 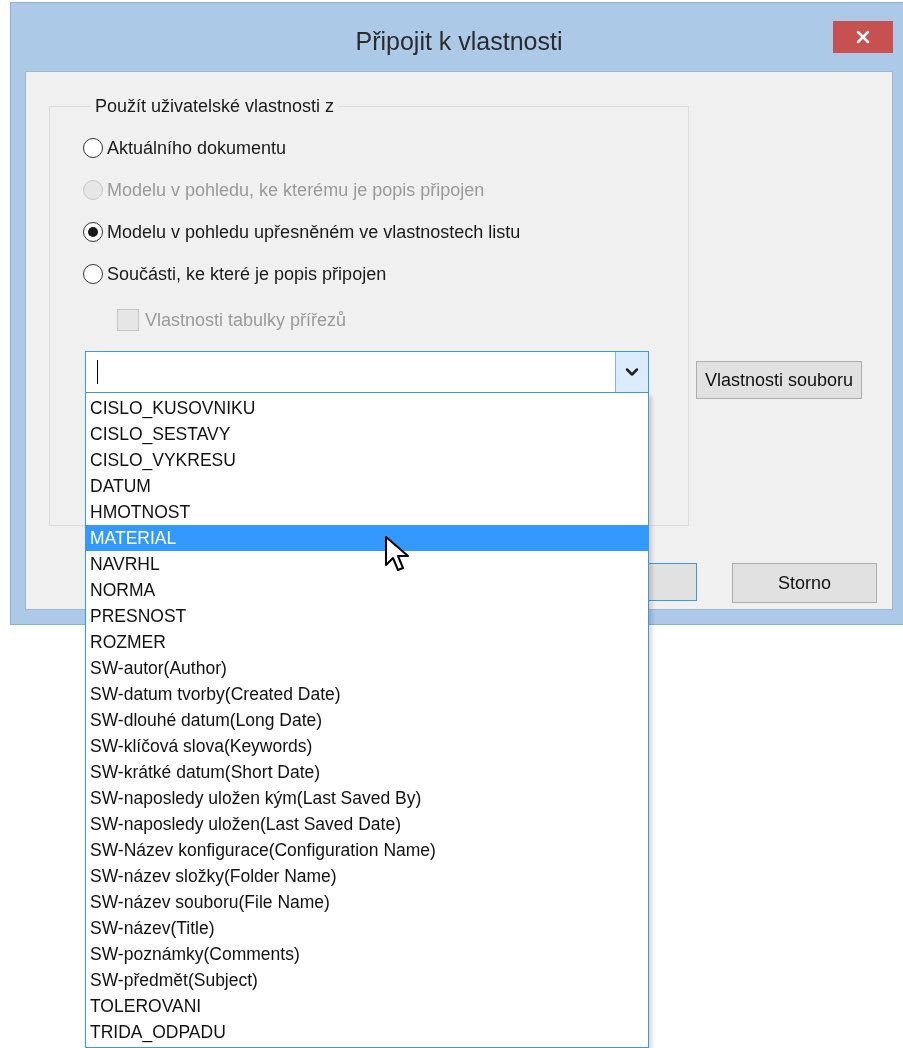 What do you see at coordinates (367, 980) in the screenshot?
I see `list-item: SW-předmět(Subject)` at bounding box center [367, 980].